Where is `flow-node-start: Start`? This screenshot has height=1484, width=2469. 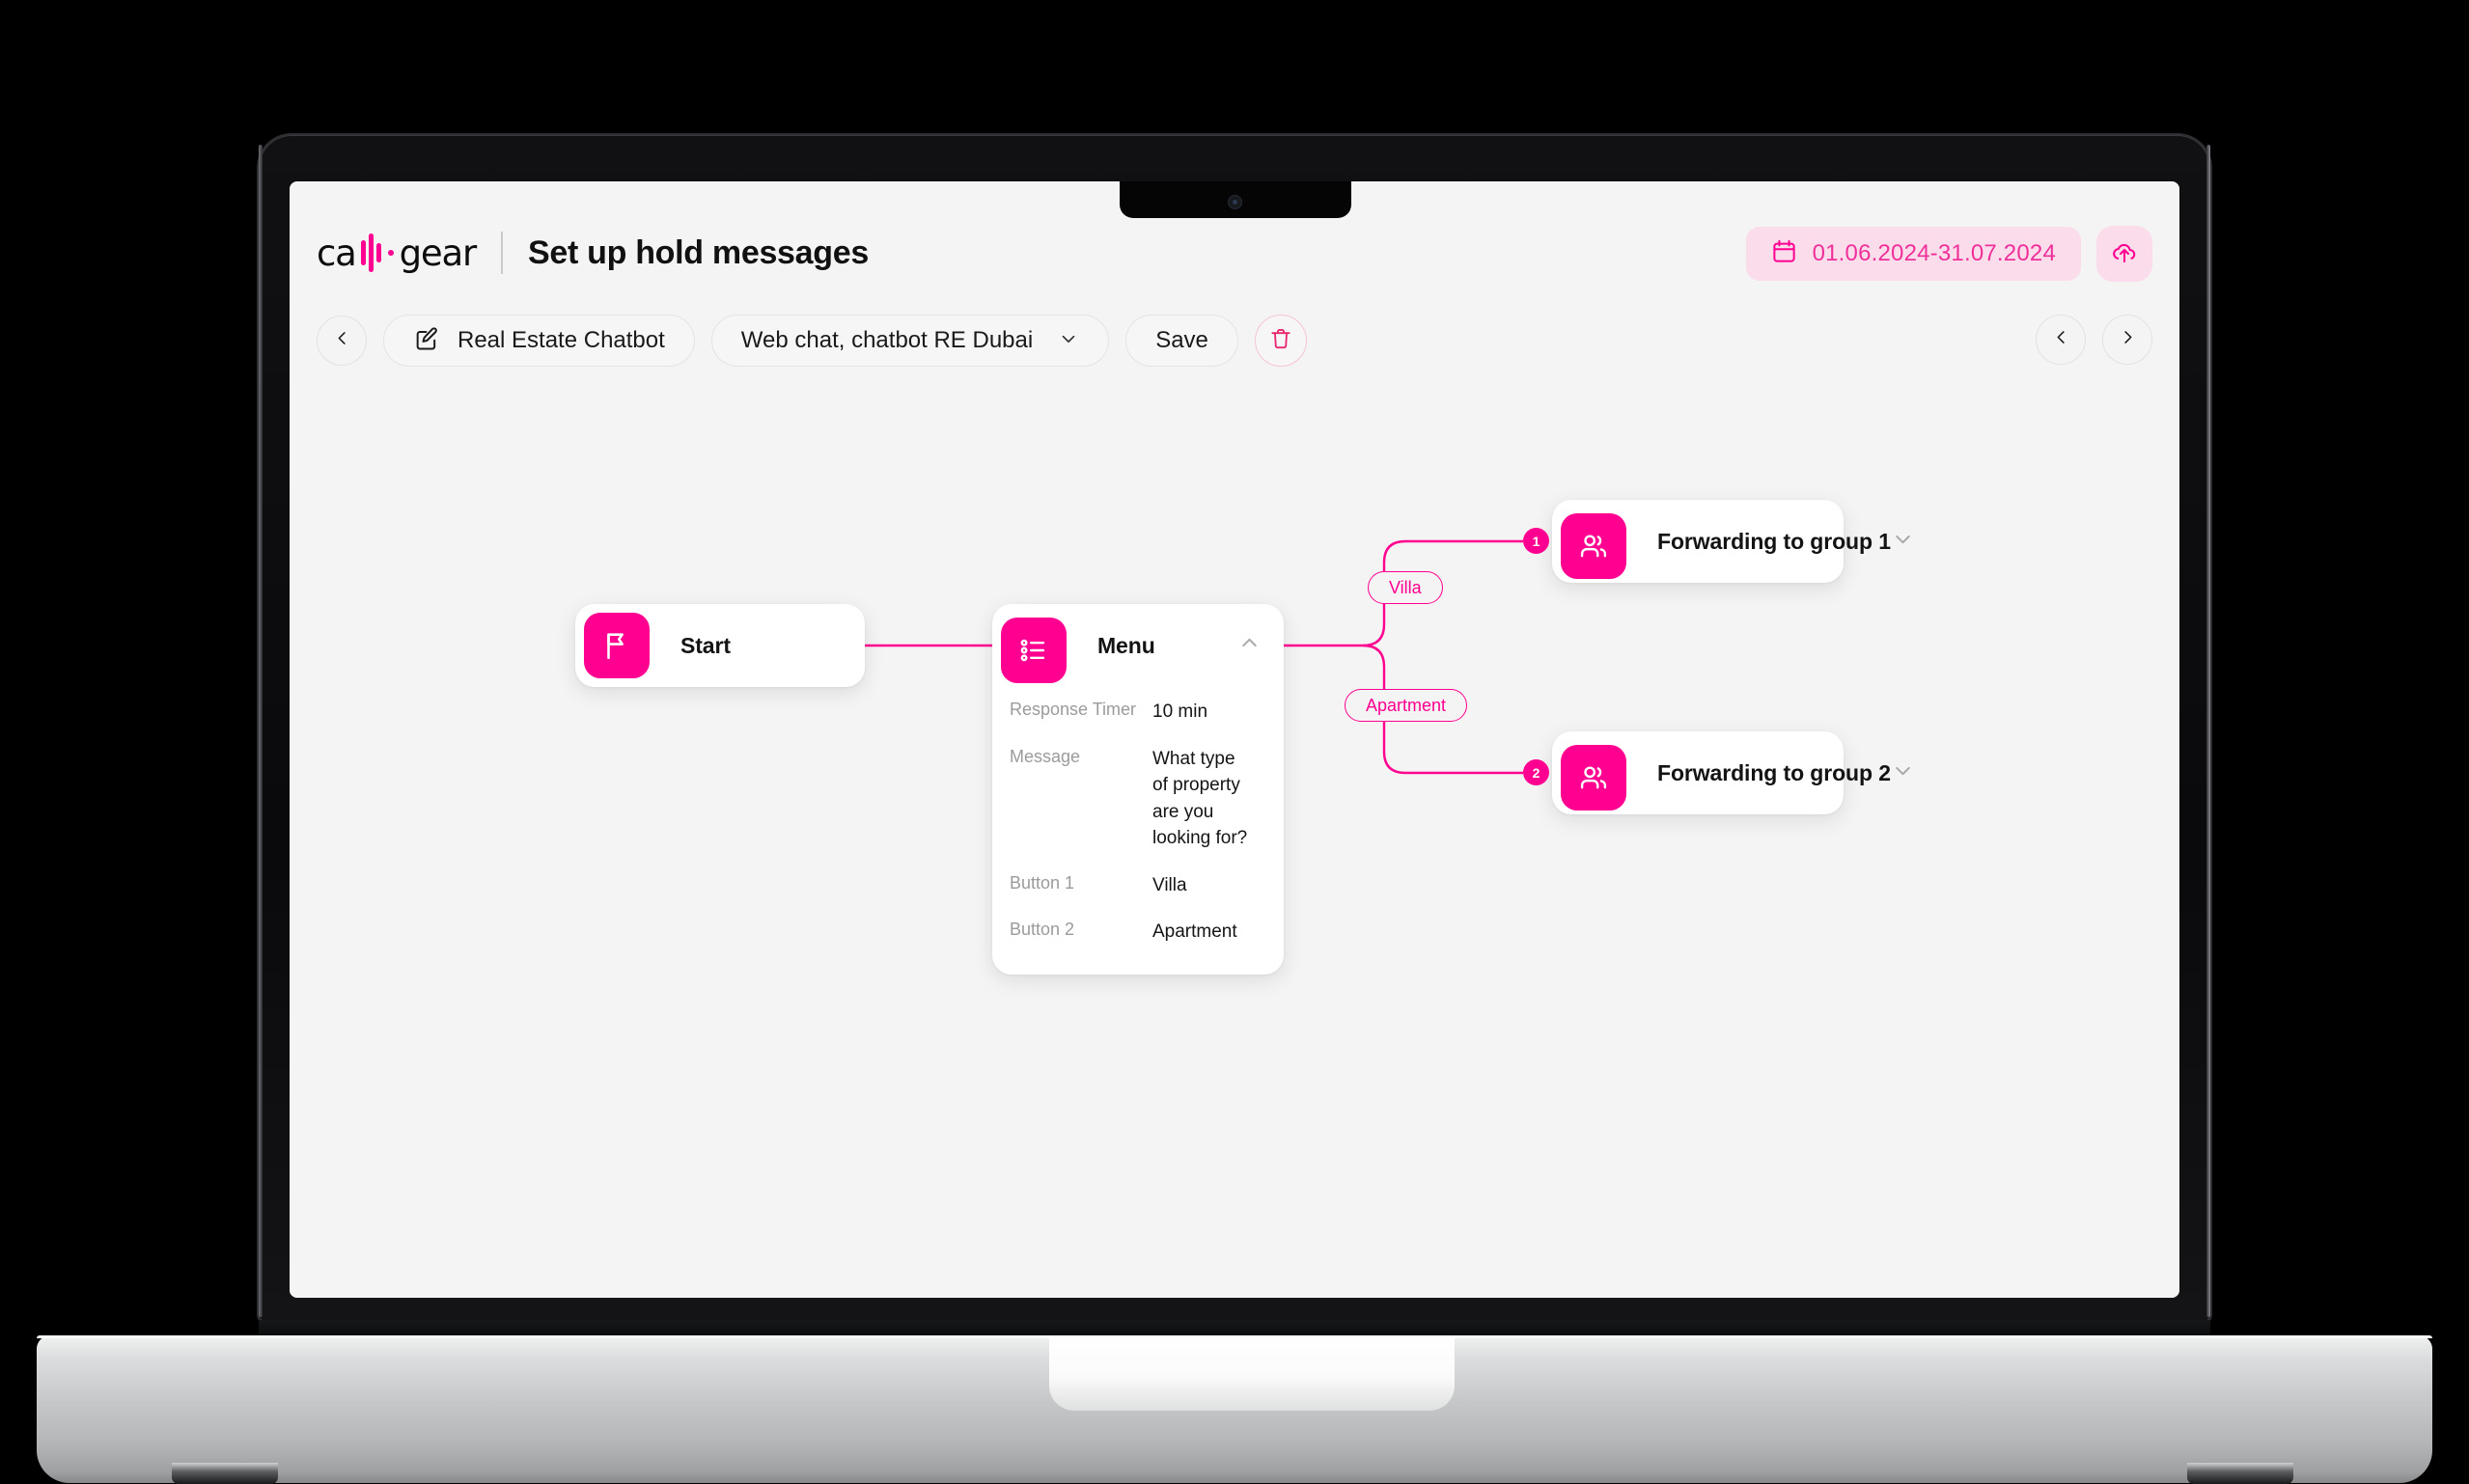
flow-node-start: Start is located at coordinates (720, 645).